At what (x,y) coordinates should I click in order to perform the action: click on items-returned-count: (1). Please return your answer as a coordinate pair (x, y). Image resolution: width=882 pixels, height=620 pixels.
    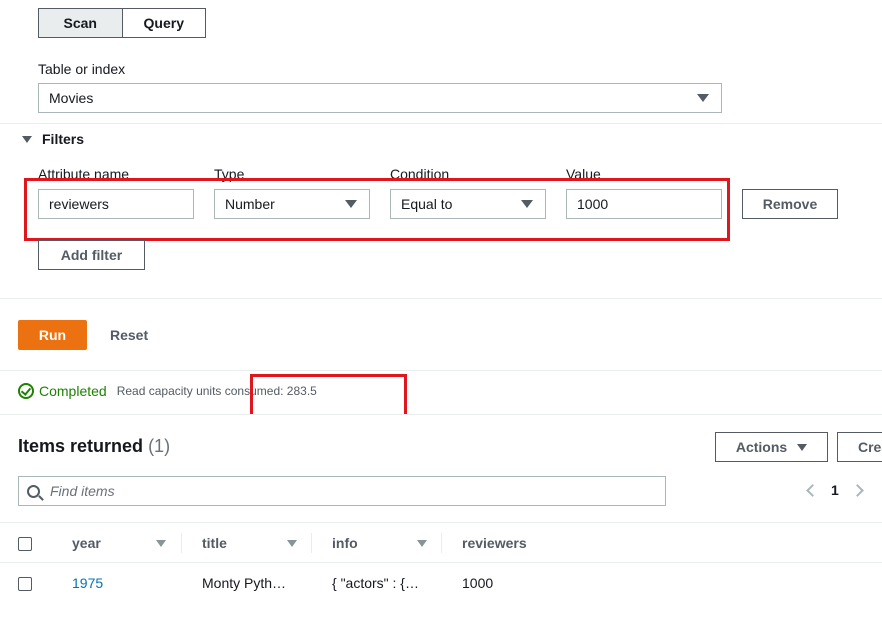
    Looking at the image, I should click on (159, 446).